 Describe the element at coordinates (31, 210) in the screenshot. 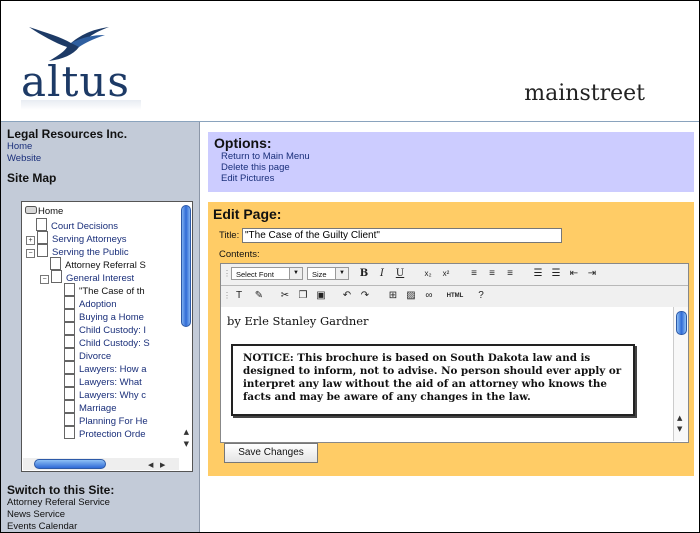

I see `folder-icon` at that location.